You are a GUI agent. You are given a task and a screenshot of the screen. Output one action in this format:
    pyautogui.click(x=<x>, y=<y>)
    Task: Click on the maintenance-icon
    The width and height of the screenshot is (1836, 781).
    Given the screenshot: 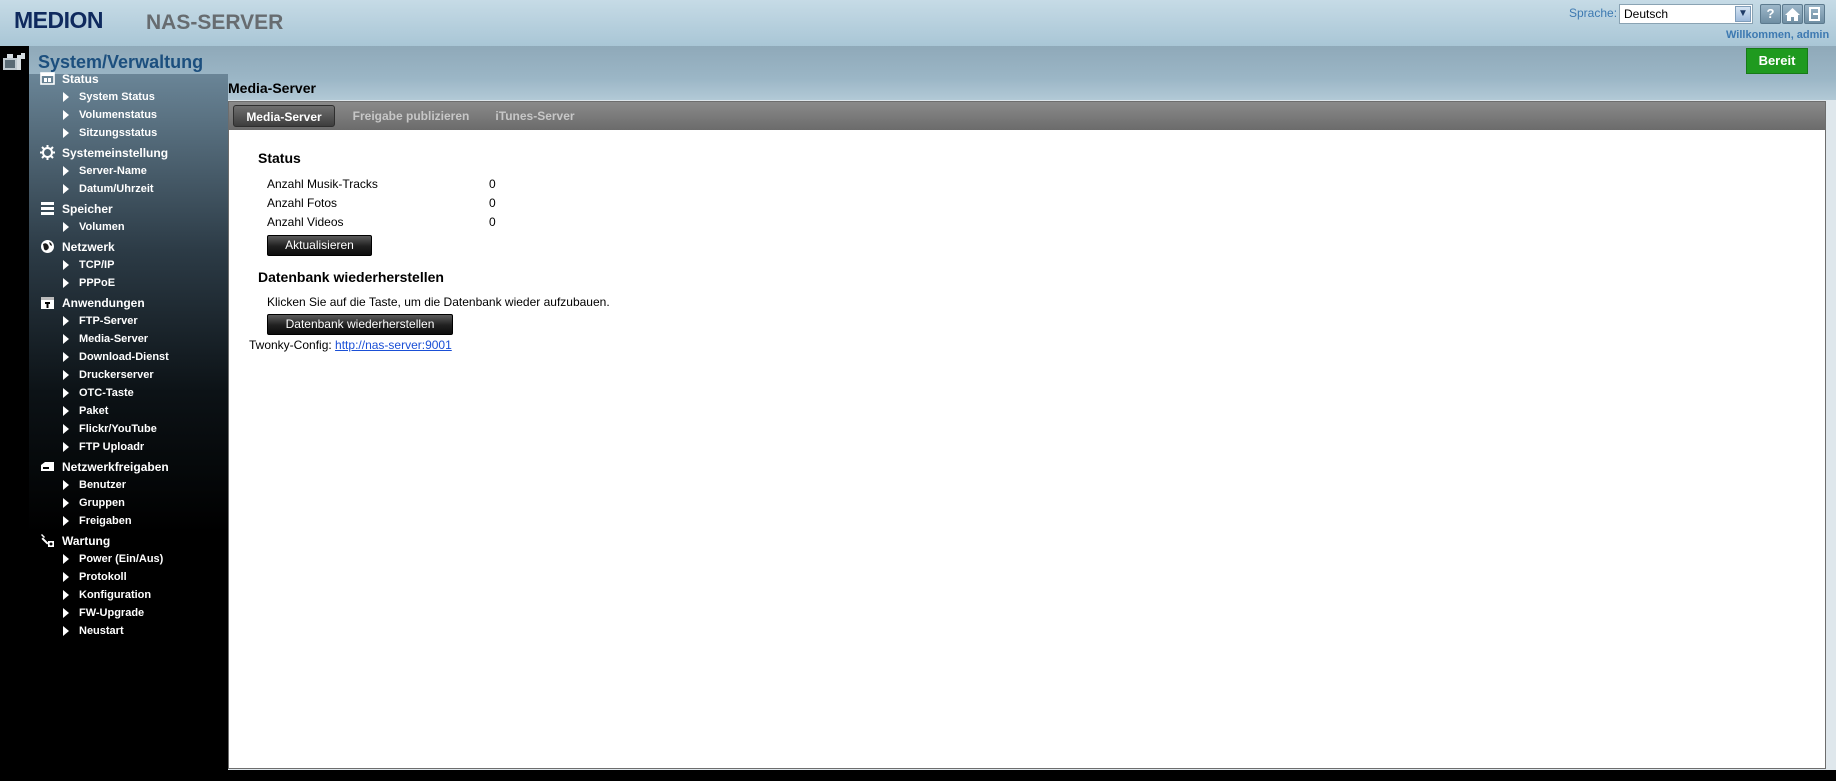 What is the action you would take?
    pyautogui.click(x=47, y=540)
    